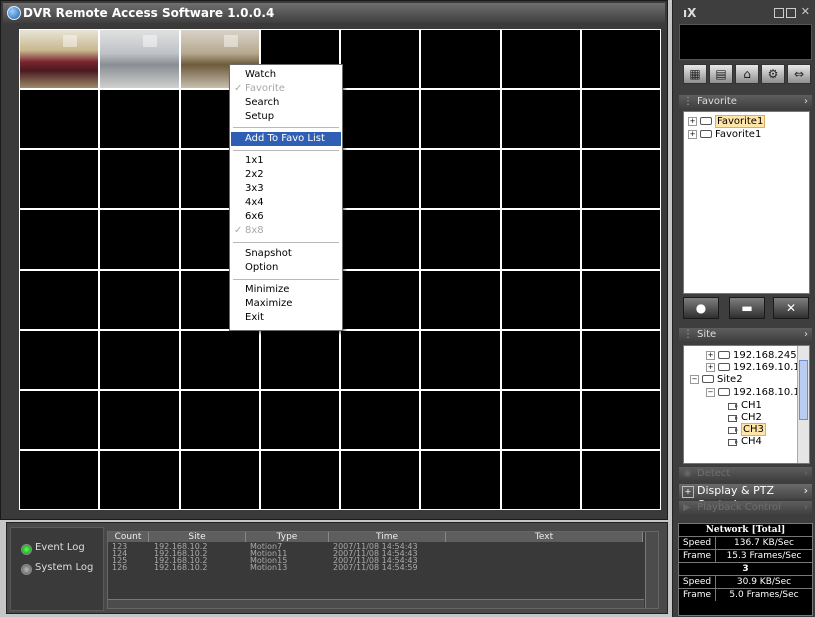 Image resolution: width=815 pixels, height=617 pixels. What do you see at coordinates (756, 356) in the screenshot?
I see `tree-node: +192.168.245.3` at bounding box center [756, 356].